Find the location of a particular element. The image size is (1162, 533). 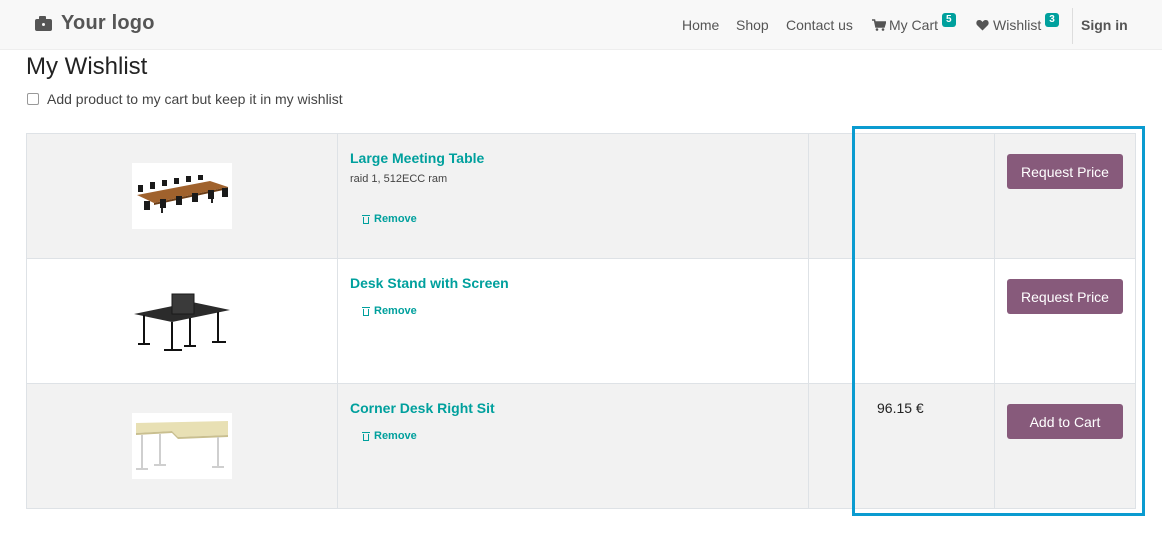

logo: Your logo is located at coordinates (95, 23).